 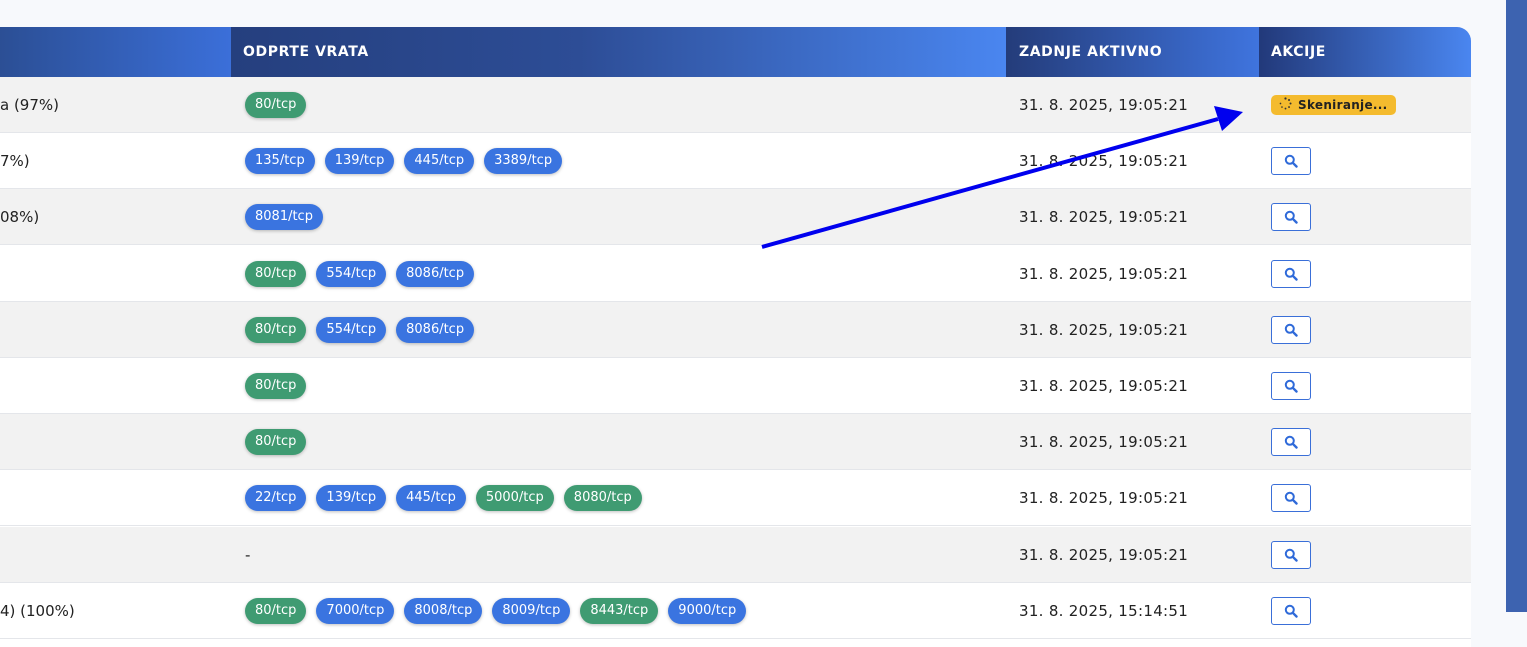 I want to click on port-badge: 8008/tcp, so click(x=443, y=610).